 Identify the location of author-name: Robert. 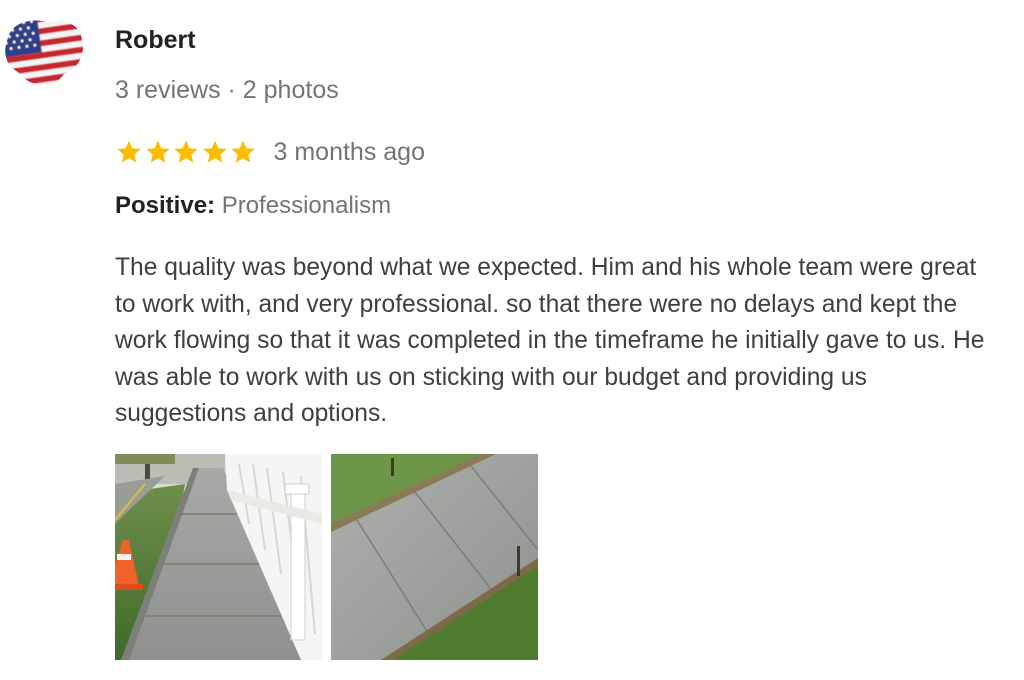
(155, 40).